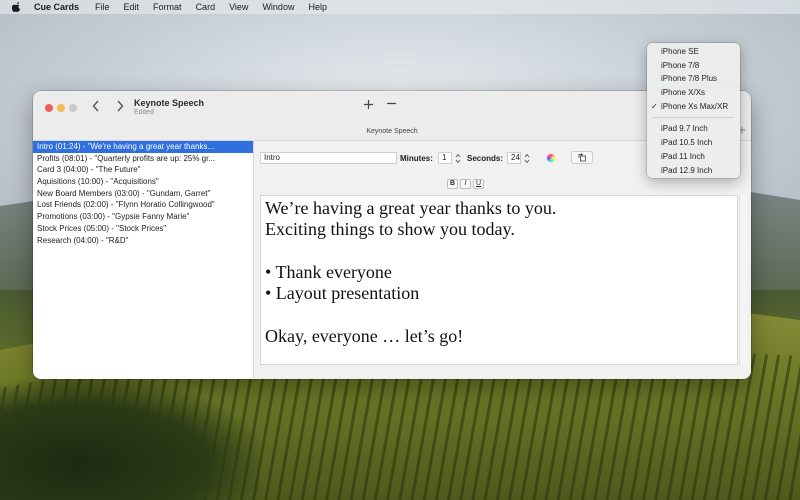 The height and width of the screenshot is (500, 800). What do you see at coordinates (144, 112) in the screenshot?
I see `window-subtitle: Edited` at bounding box center [144, 112].